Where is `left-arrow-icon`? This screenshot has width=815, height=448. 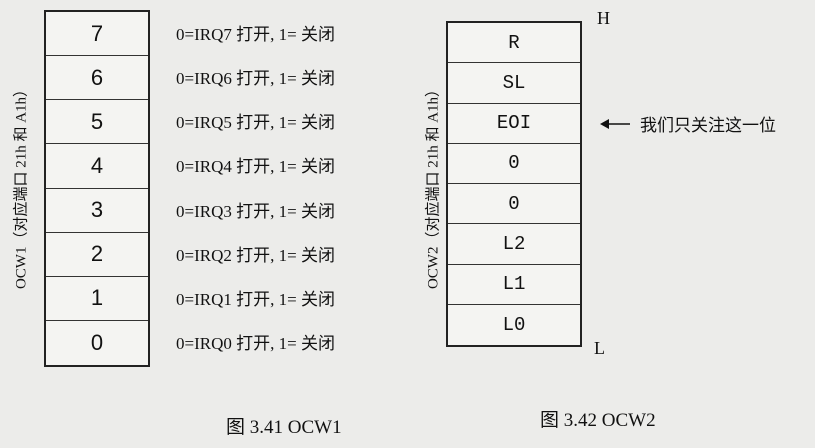
left-arrow-icon is located at coordinates (615, 123).